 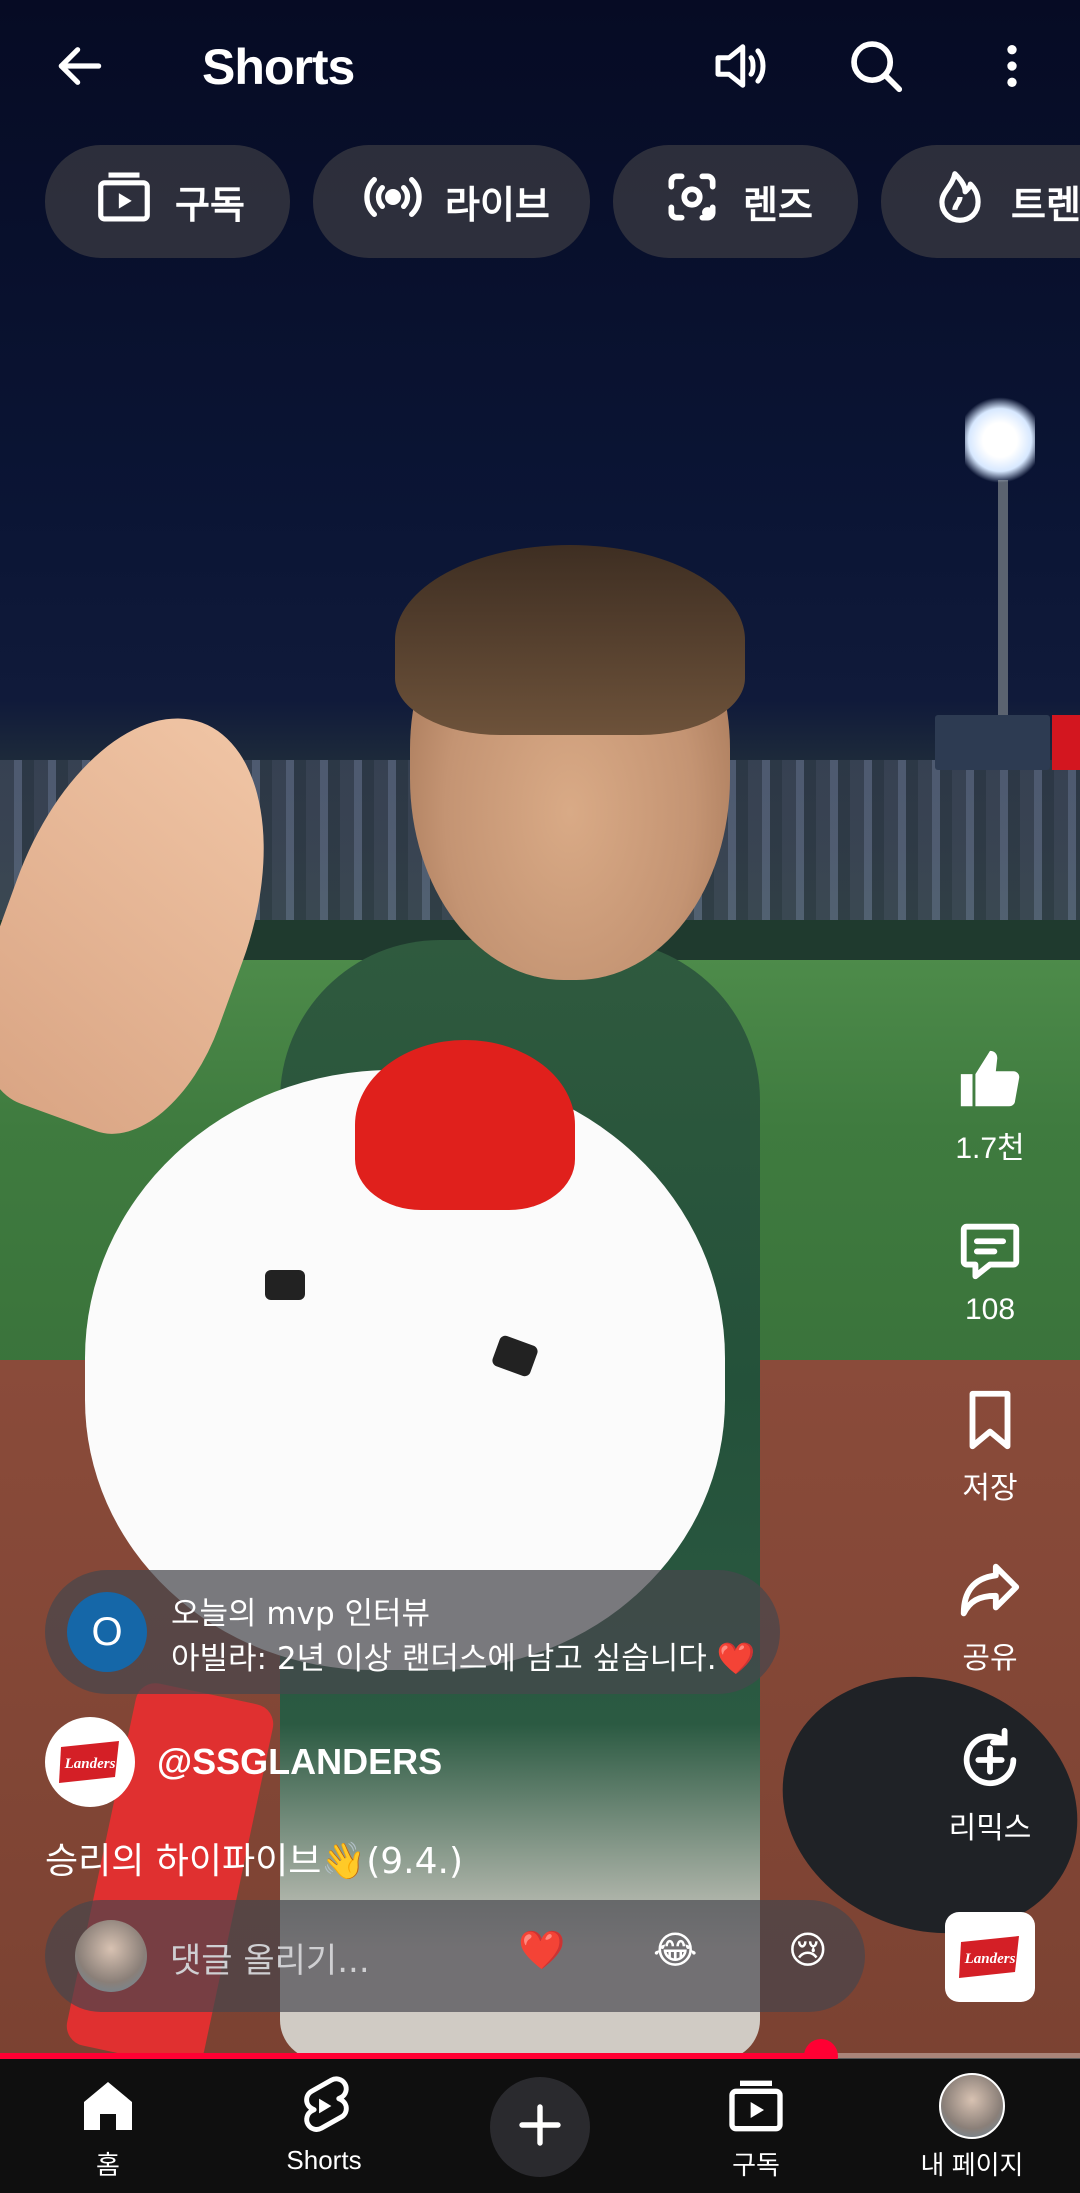 I want to click on search-button, so click(x=876, y=68).